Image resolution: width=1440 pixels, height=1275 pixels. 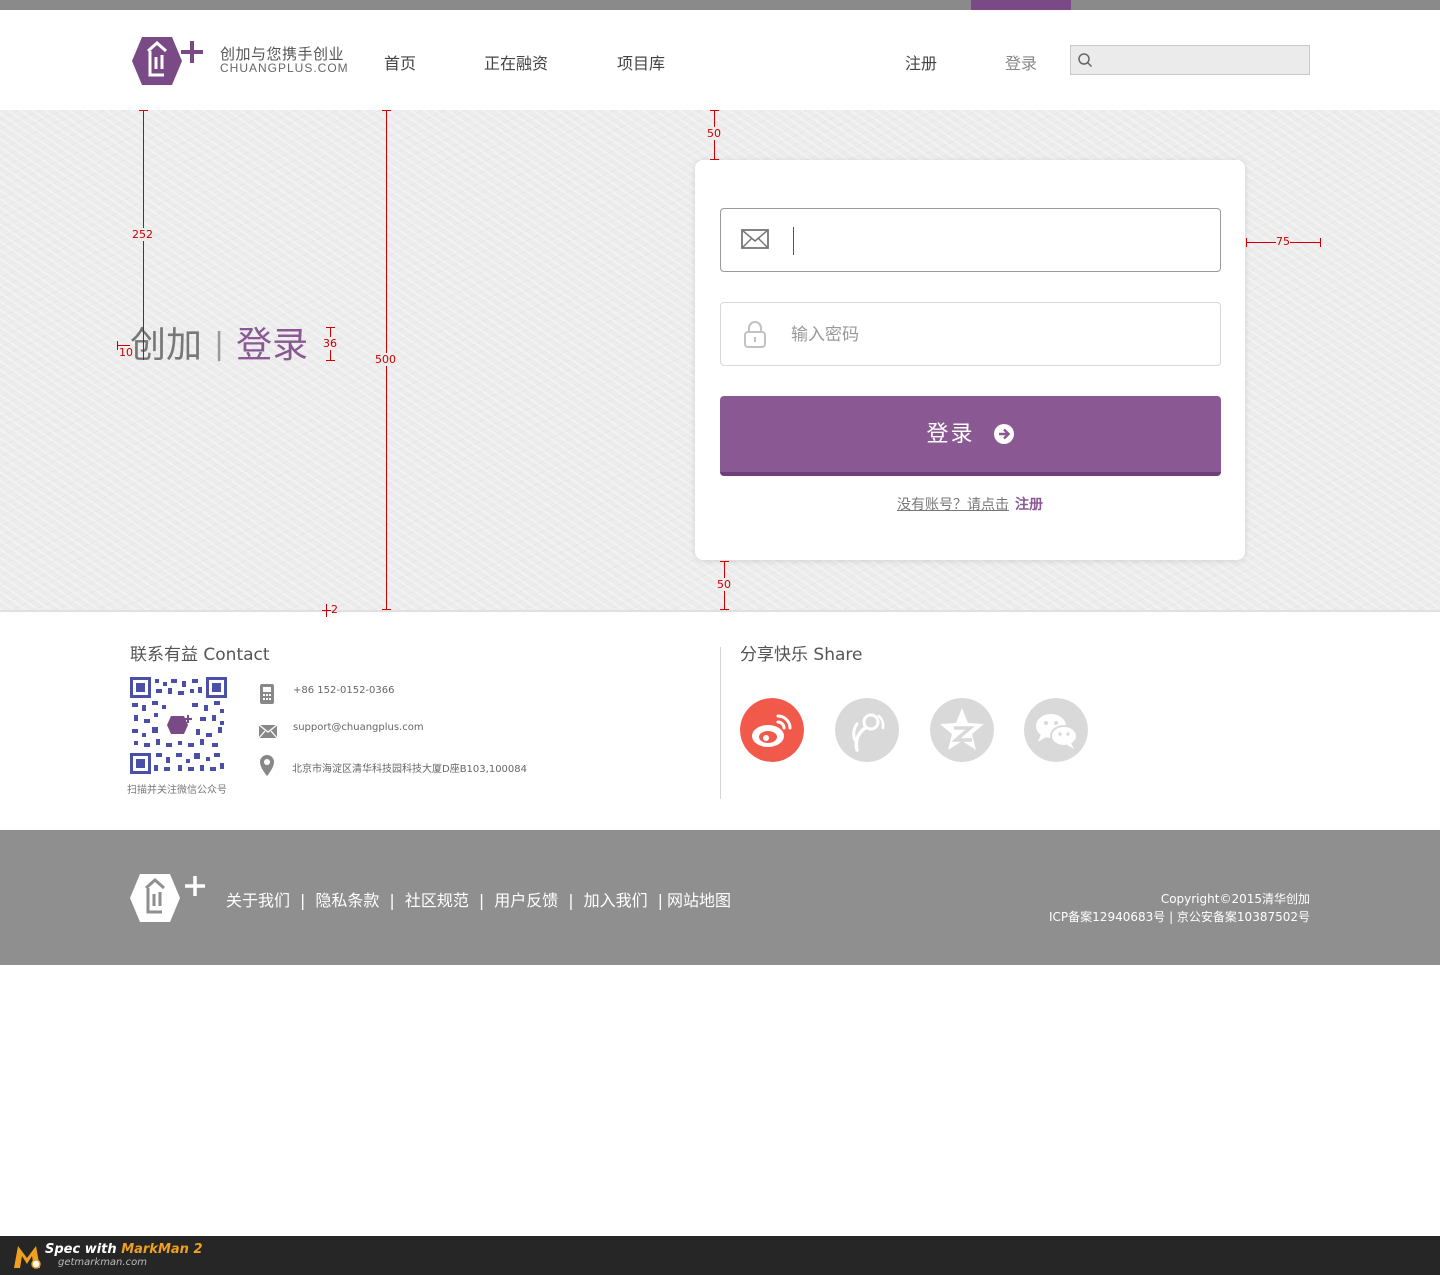 What do you see at coordinates (1021, 62) in the screenshot?
I see `nav-login-link: 登录` at bounding box center [1021, 62].